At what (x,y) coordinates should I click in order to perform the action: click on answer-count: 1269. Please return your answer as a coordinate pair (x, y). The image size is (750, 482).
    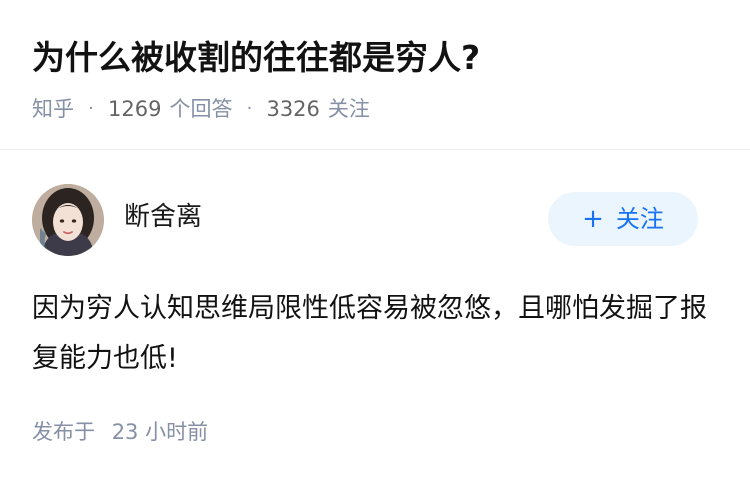
    Looking at the image, I should click on (135, 109).